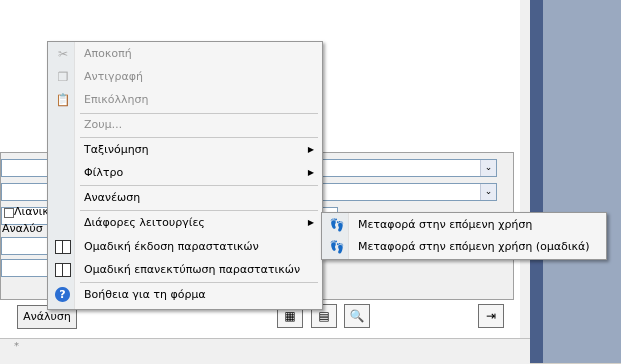 This screenshot has height=364, width=621. I want to click on exit-door-icon: ⇥, so click(491, 316).